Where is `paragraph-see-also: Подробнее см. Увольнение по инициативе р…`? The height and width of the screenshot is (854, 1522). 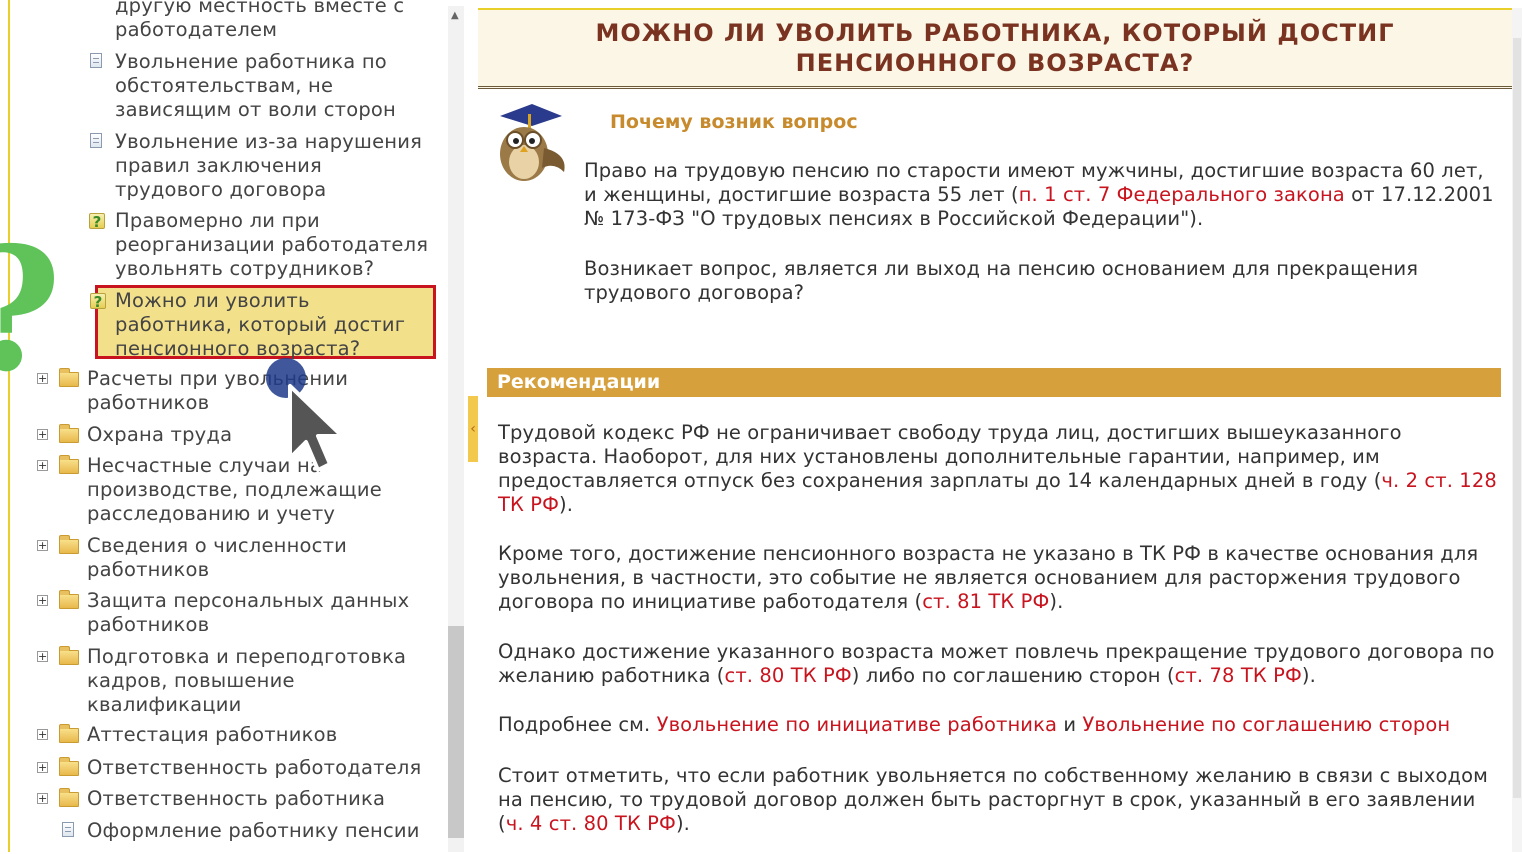 paragraph-see-also: Подробнее см. Увольнение по инициативе р… is located at coordinates (1000, 725).